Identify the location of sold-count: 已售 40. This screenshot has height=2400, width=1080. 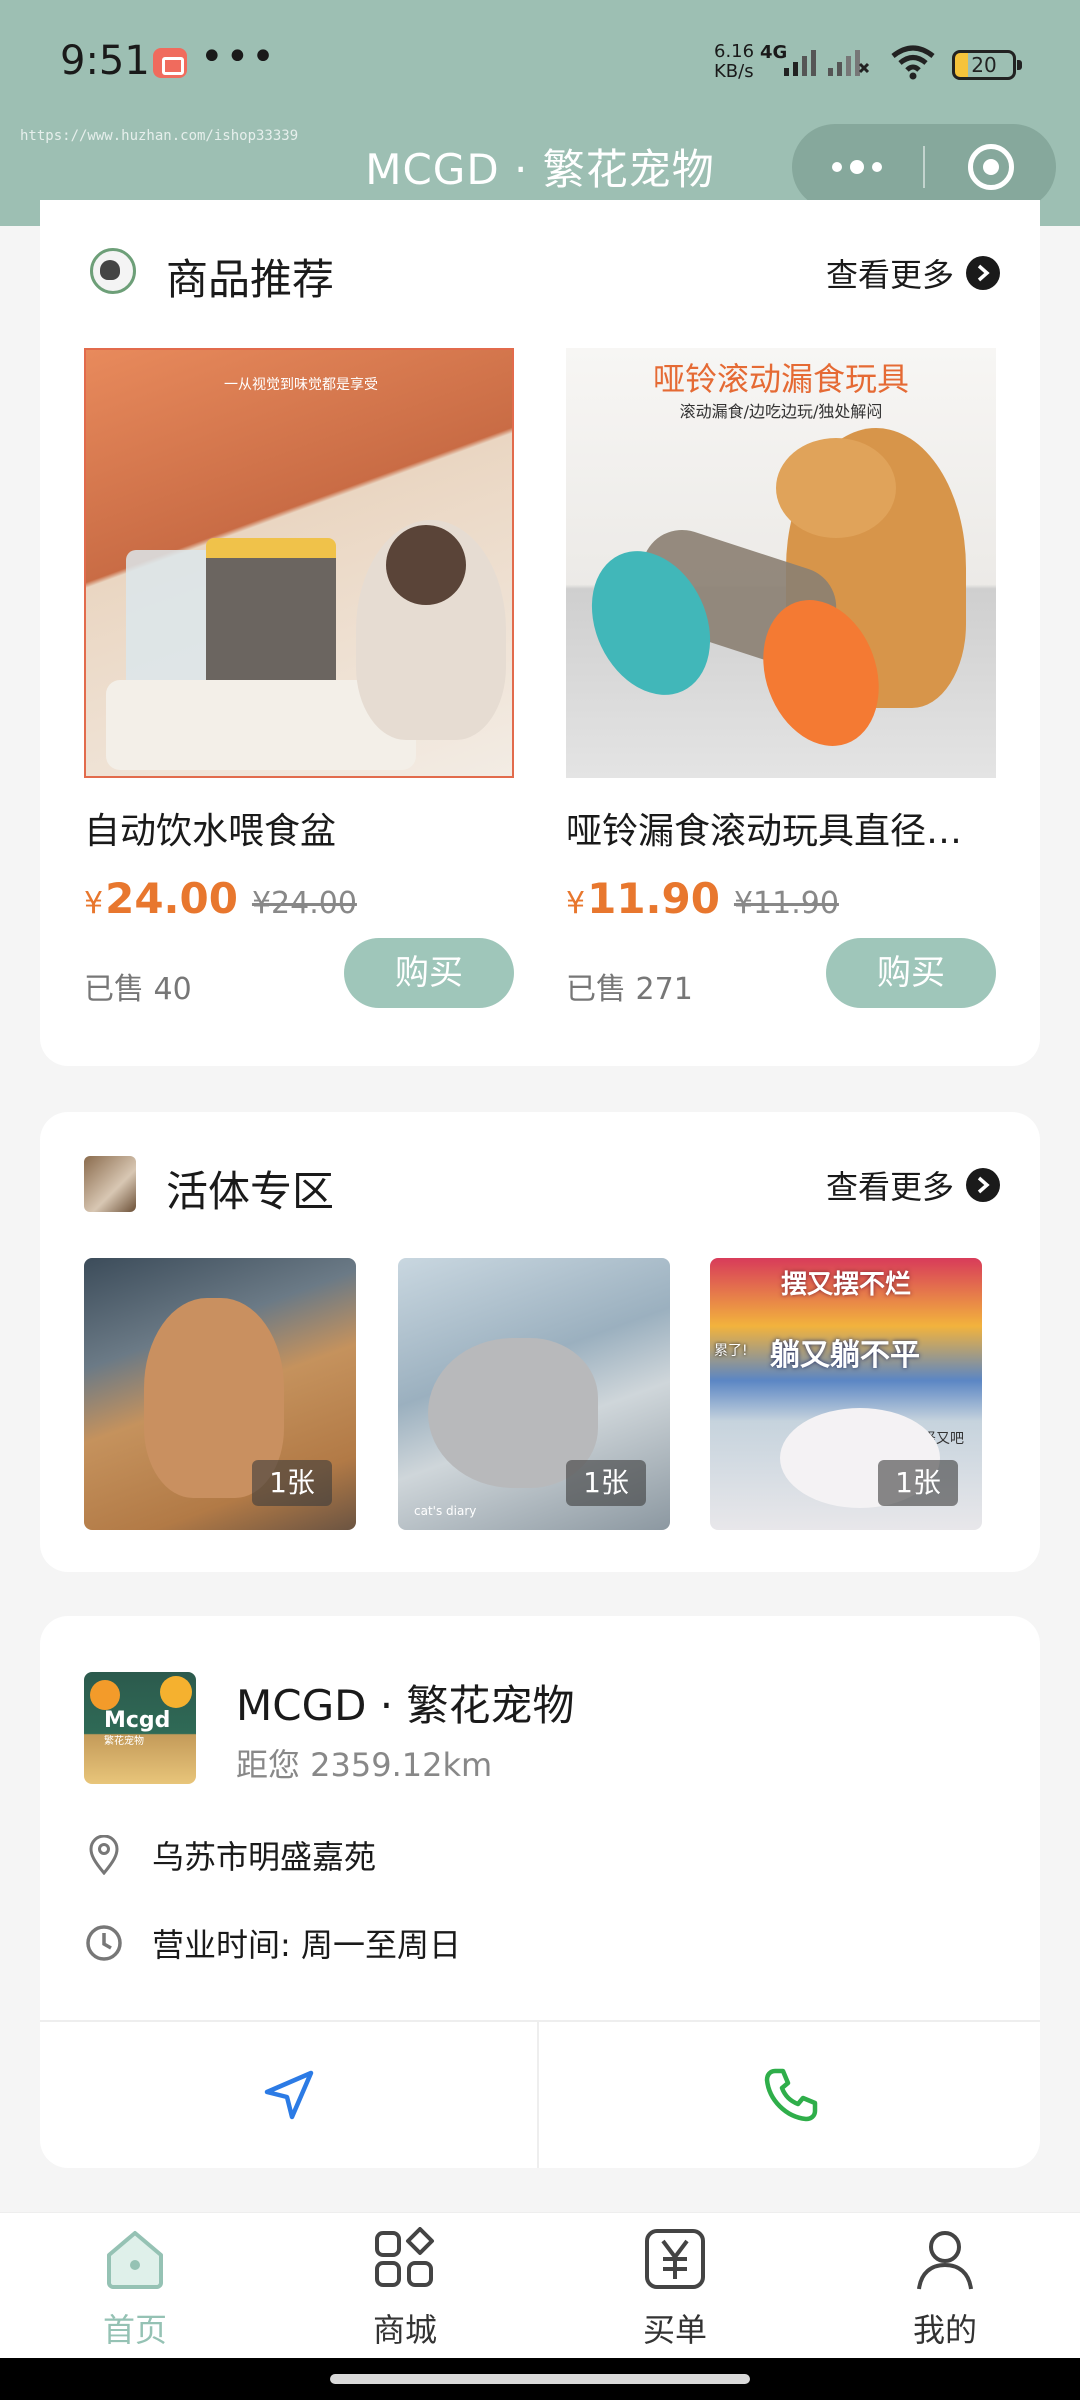
(138, 989).